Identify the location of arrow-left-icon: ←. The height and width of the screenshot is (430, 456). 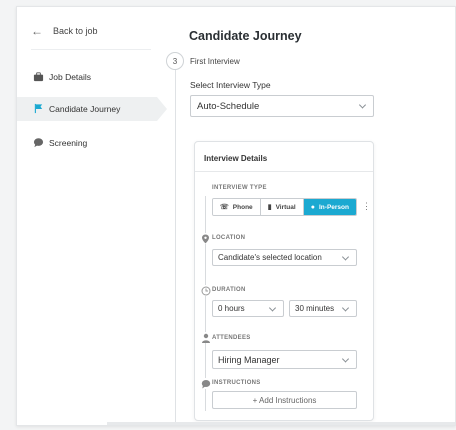
(37, 31).